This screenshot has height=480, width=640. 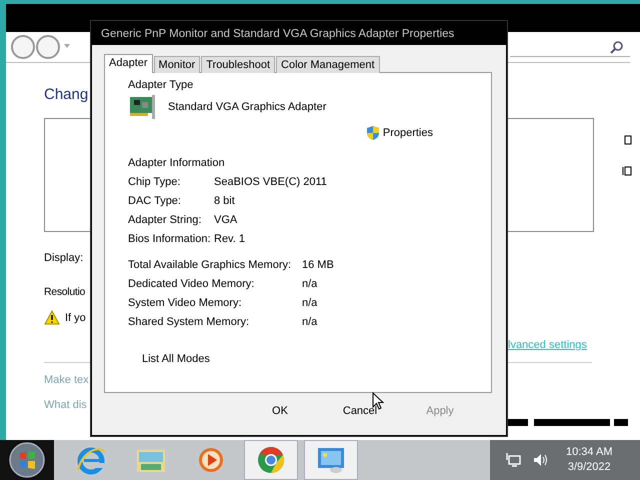 I want to click on list-all-modes-button: List All Modes, so click(x=176, y=359).